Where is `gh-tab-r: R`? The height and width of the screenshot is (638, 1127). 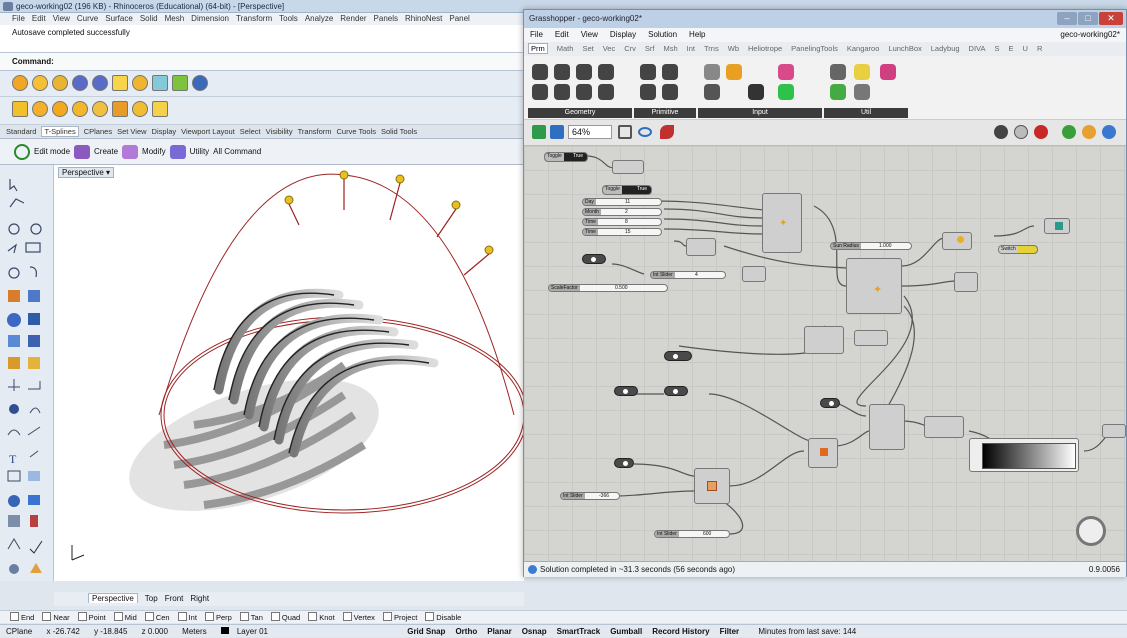
gh-tab-r: R is located at coordinates (1039, 48).